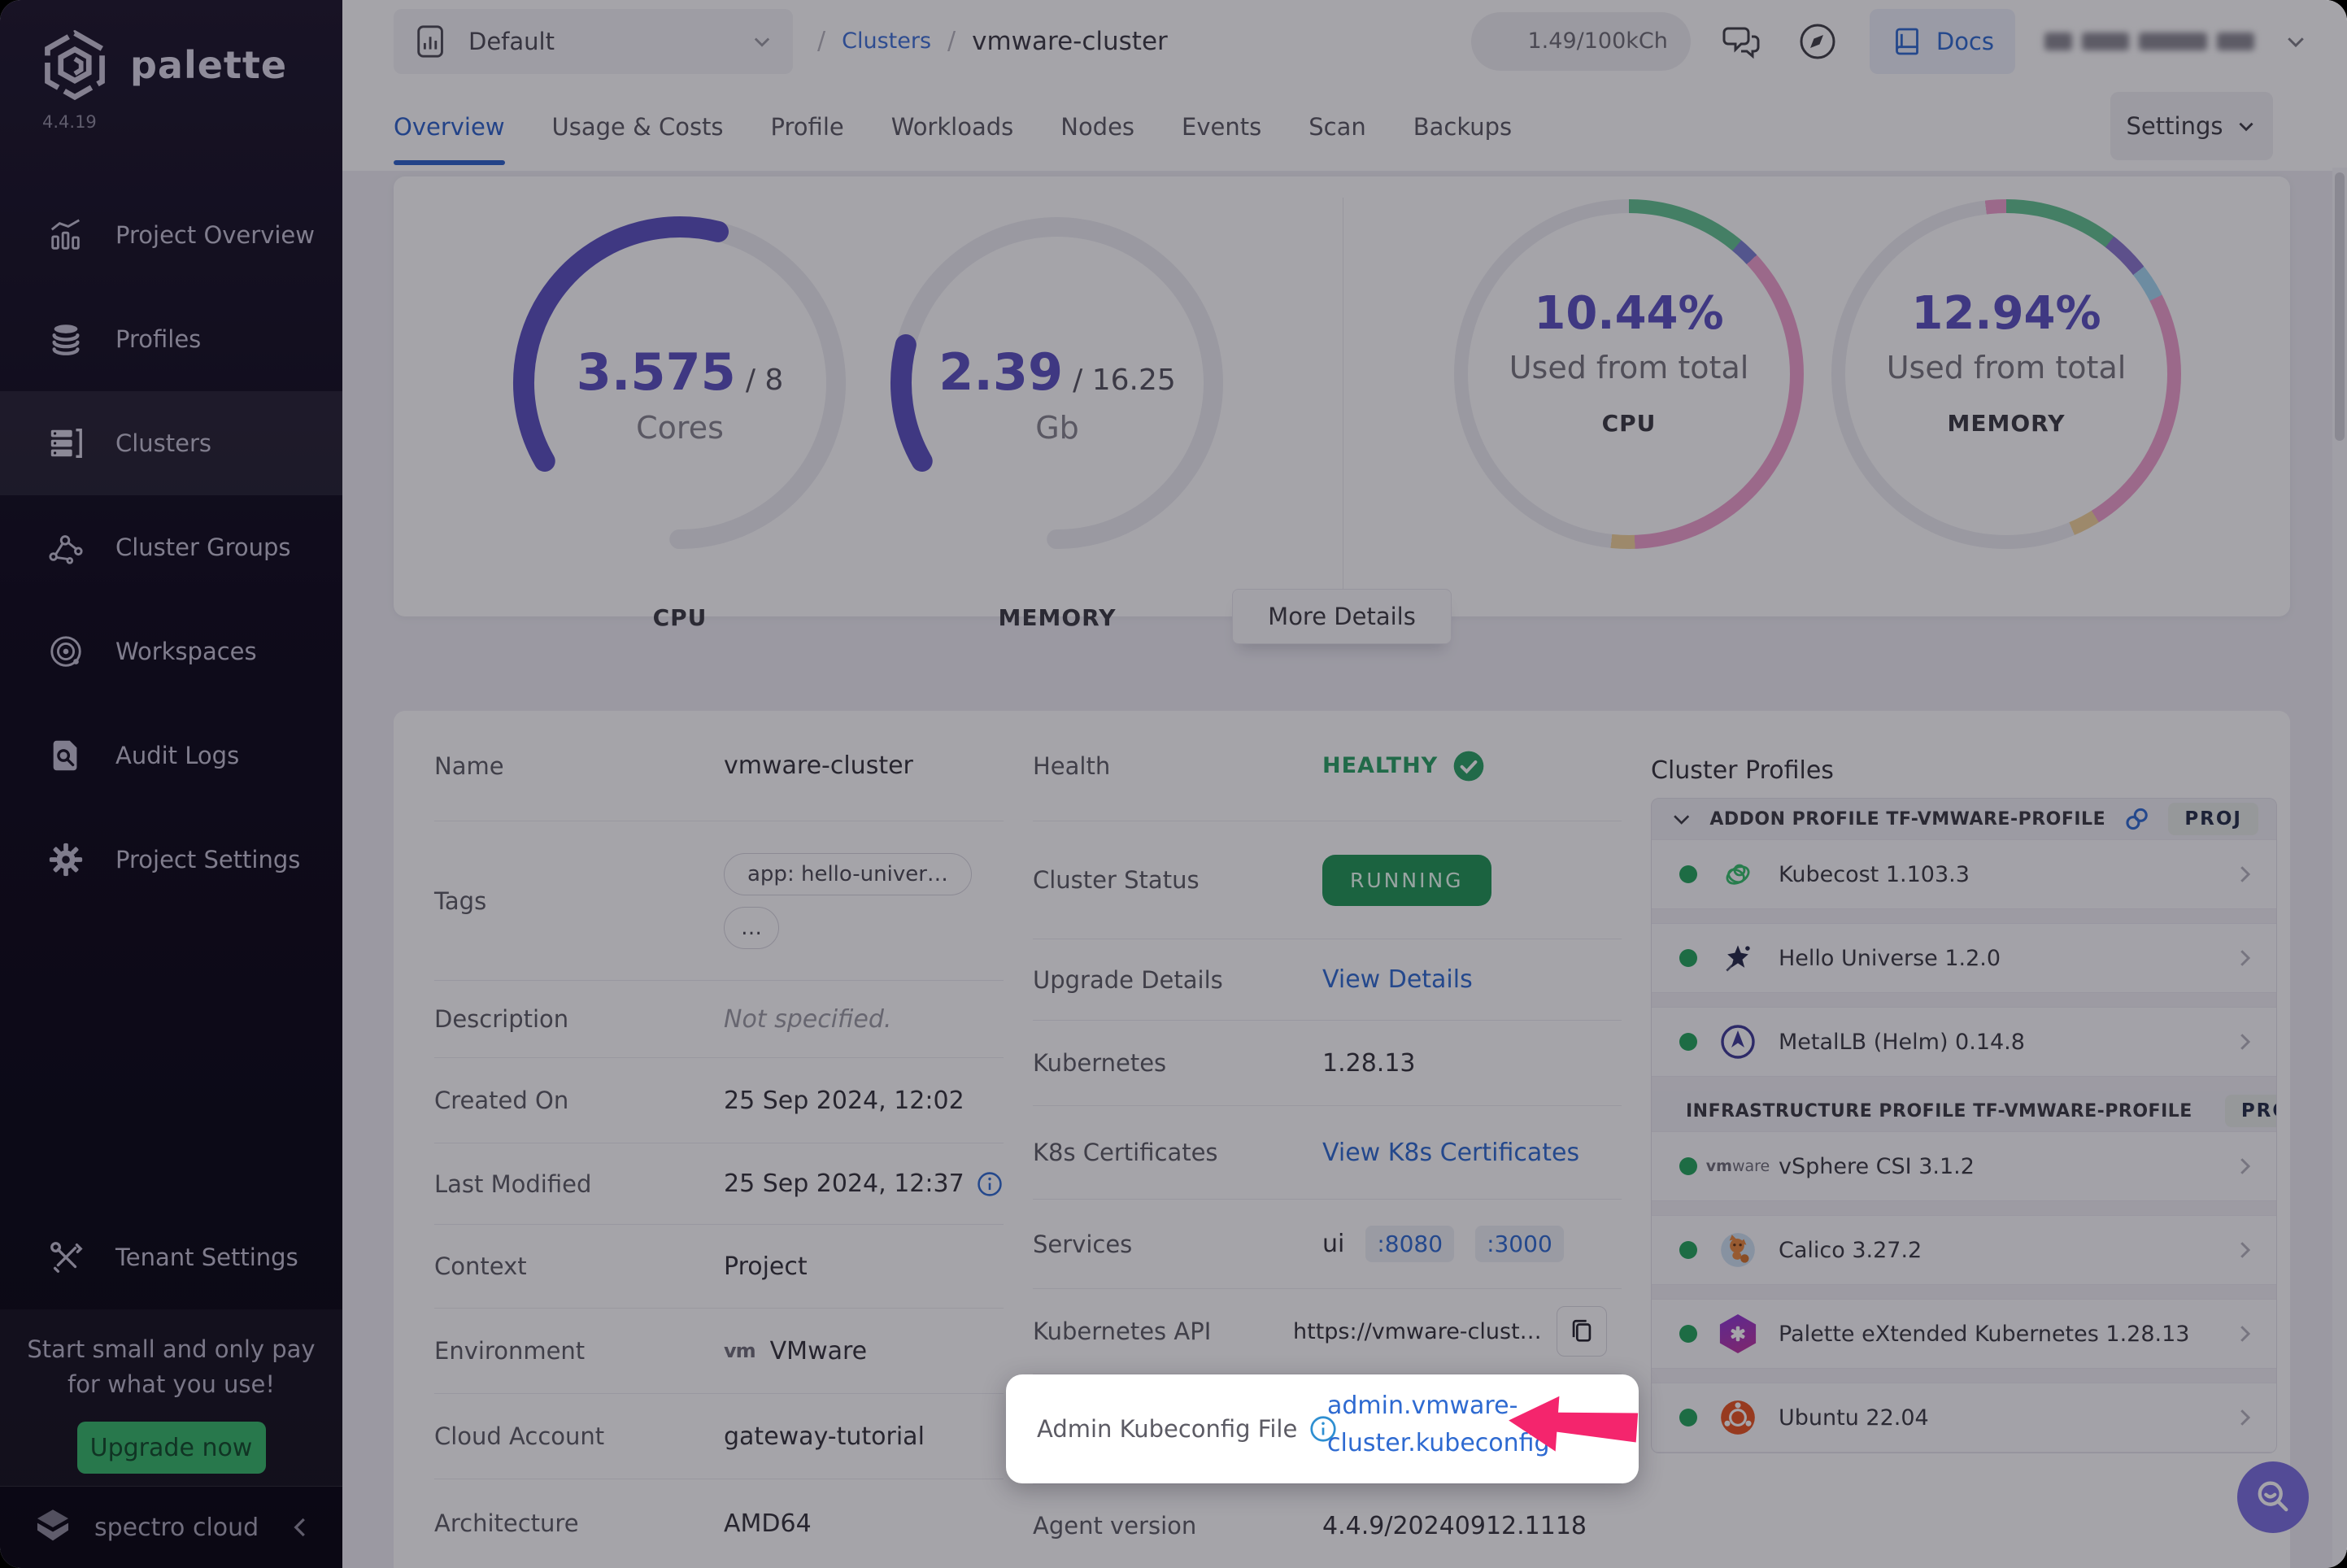 This screenshot has height=1568, width=2347. What do you see at coordinates (1738, 1042) in the screenshot?
I see `metallb-icon` at bounding box center [1738, 1042].